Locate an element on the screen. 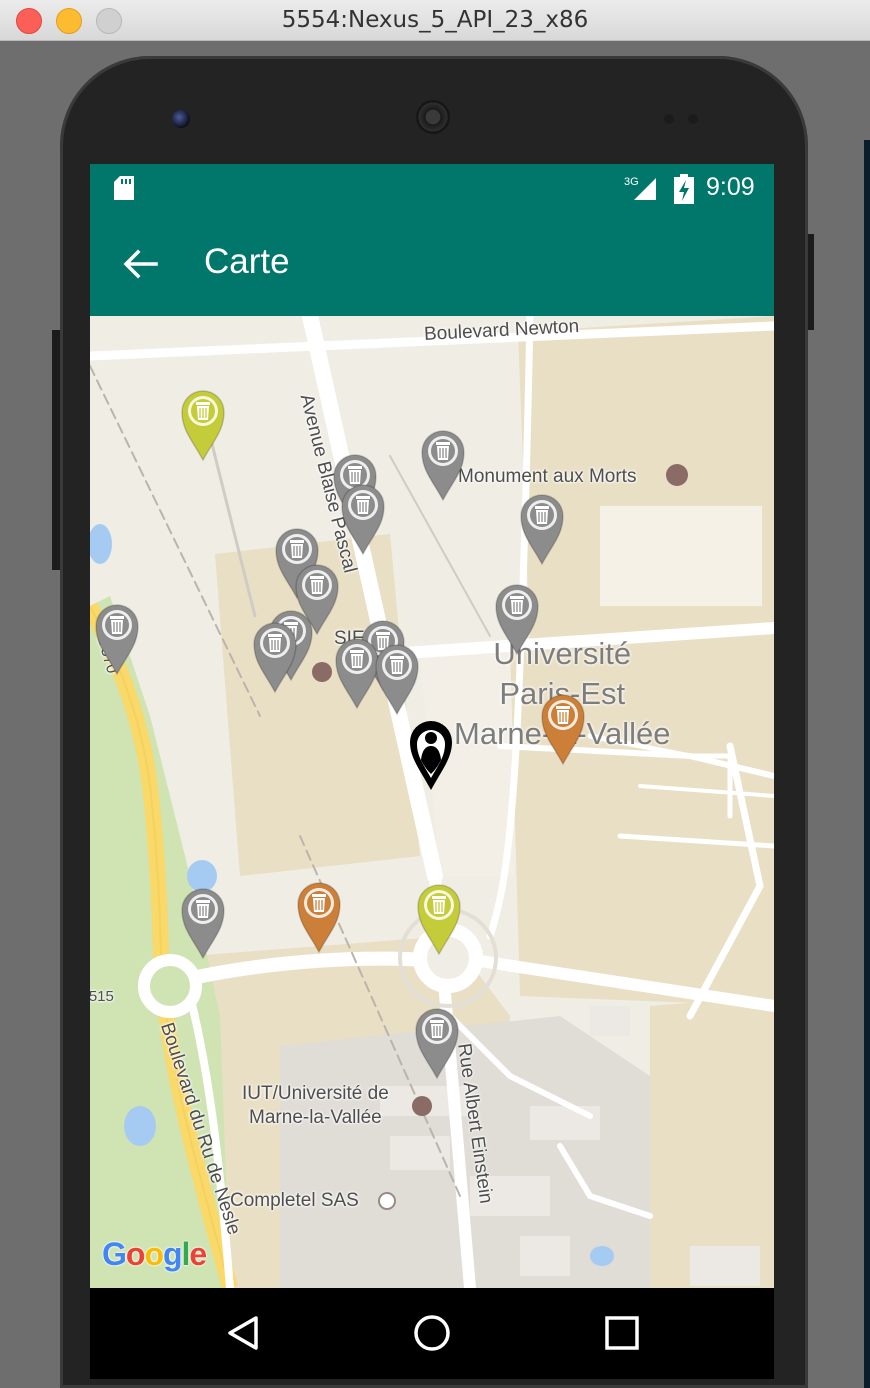 This screenshot has height=1388, width=870. completel-poi-icon is located at coordinates (387, 1201).